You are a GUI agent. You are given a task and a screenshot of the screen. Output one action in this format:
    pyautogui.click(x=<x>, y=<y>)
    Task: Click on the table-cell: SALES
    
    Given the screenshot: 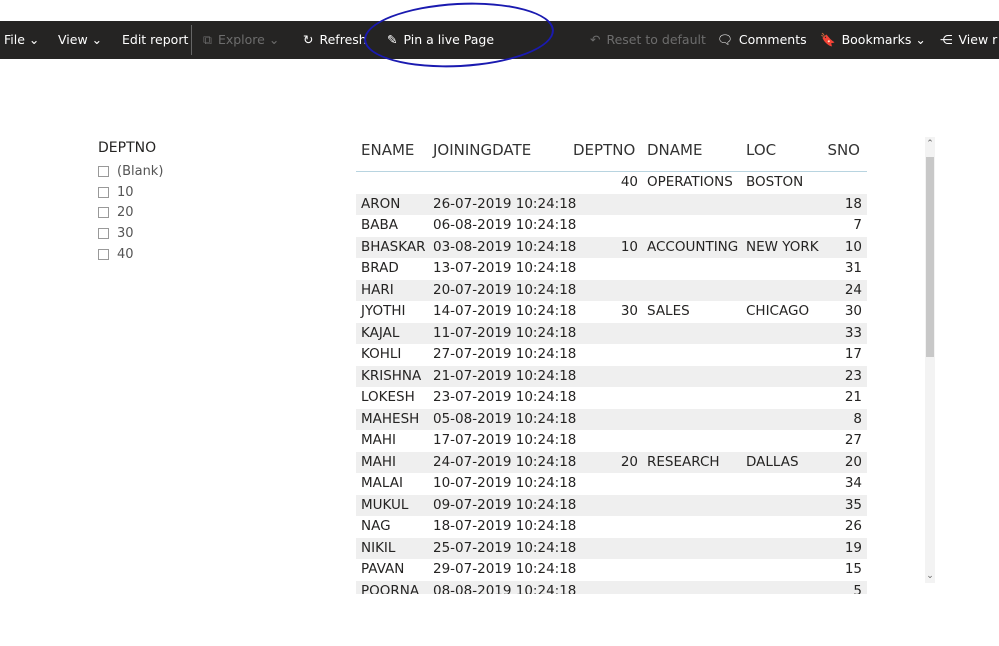 What is the action you would take?
    pyautogui.click(x=668, y=311)
    